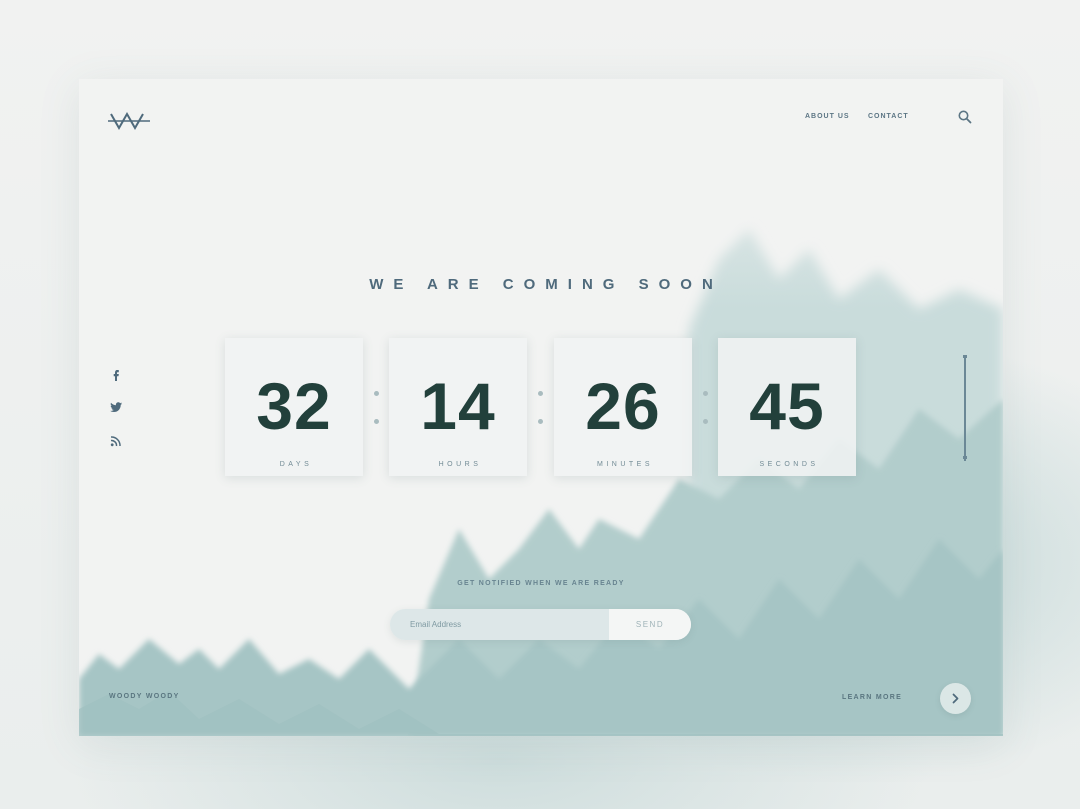 The width and height of the screenshot is (1080, 809). I want to click on countdown-unit-label: DAYS, so click(296, 464).